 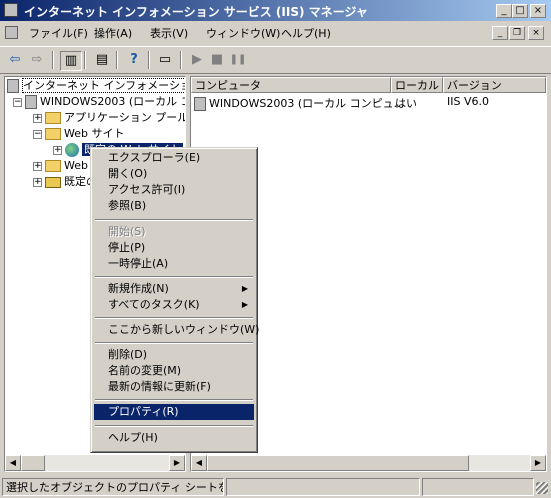 I want to click on ctx-start: 開始(S), so click(x=174, y=232).